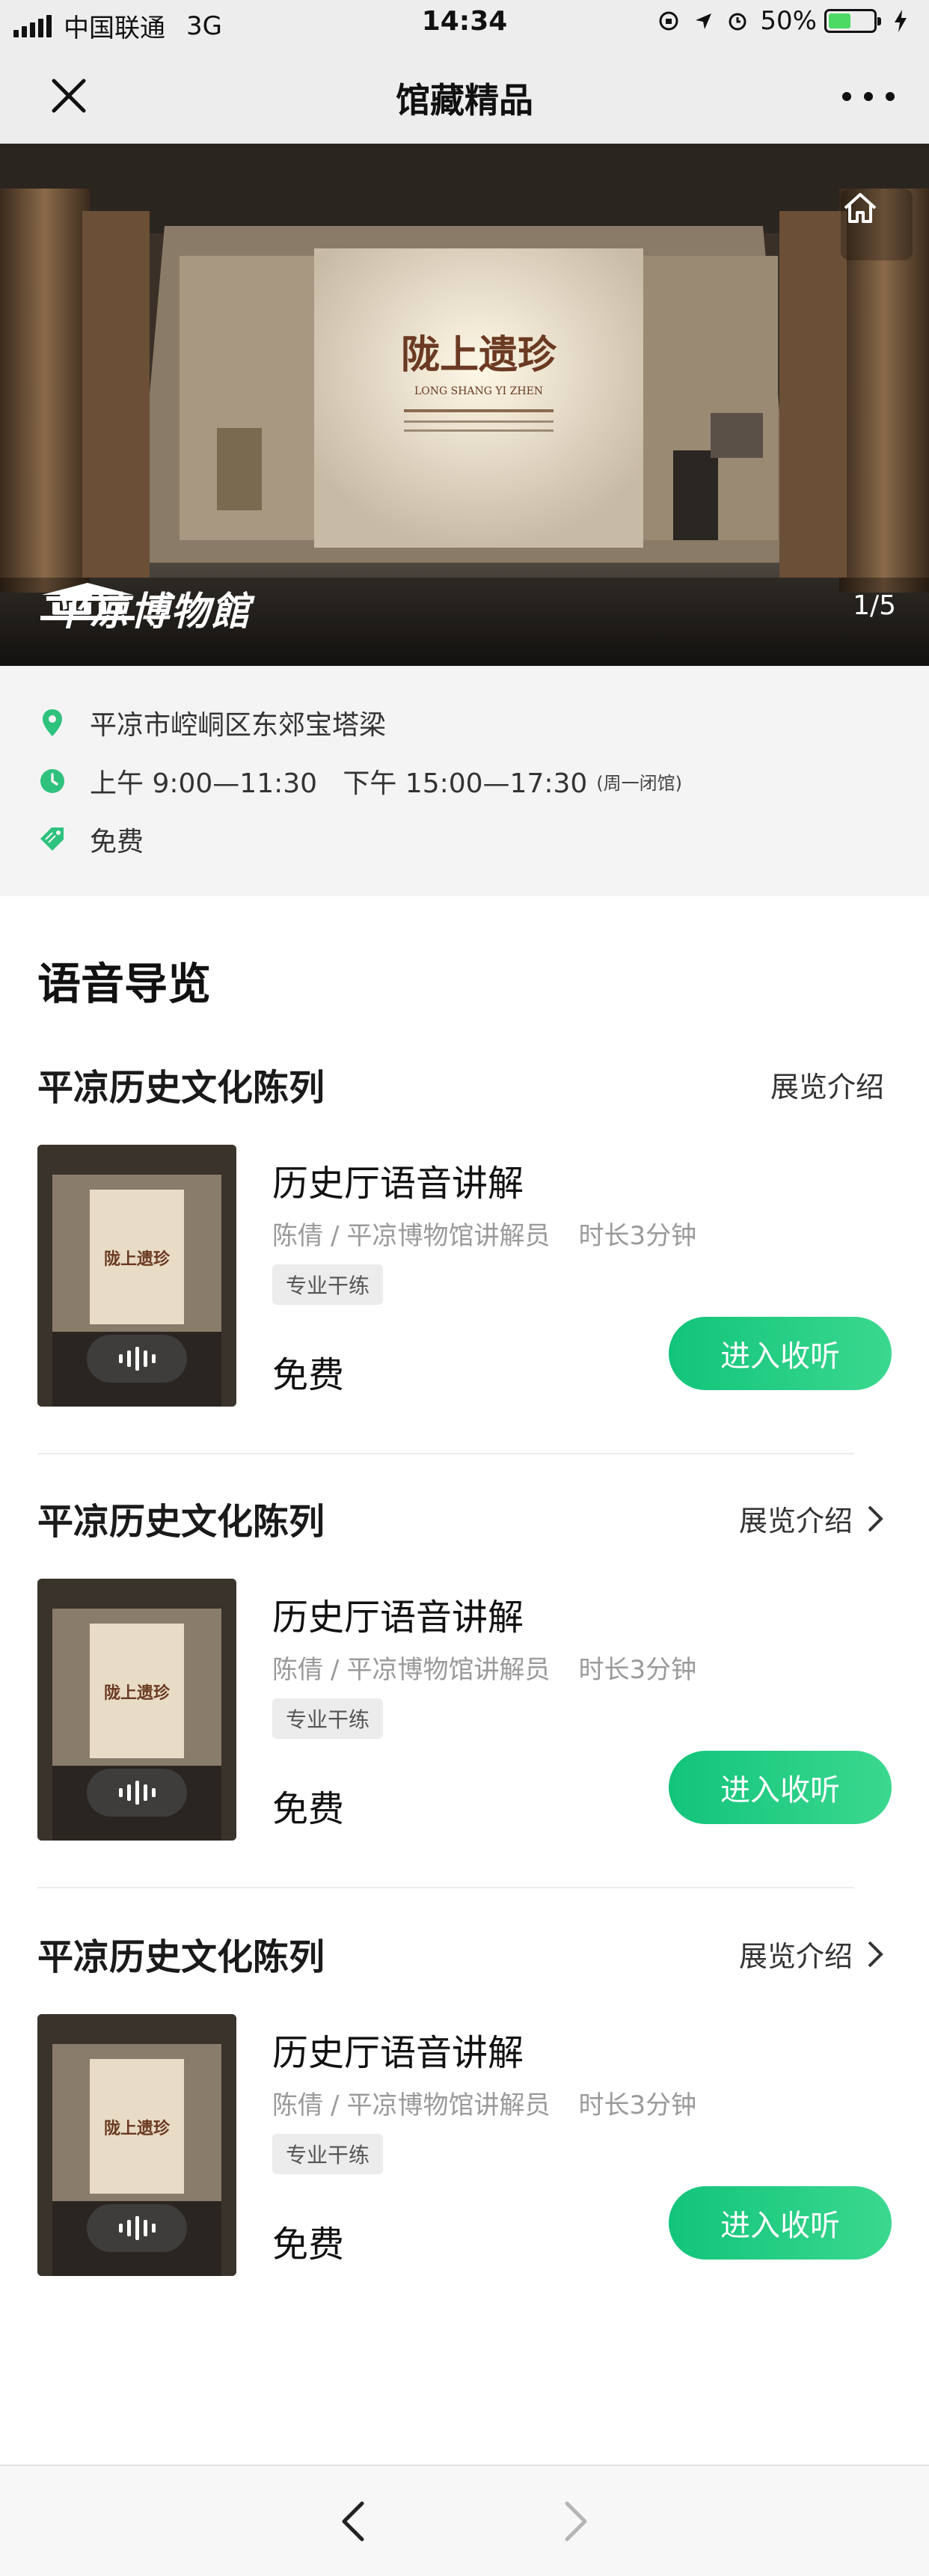  What do you see at coordinates (575, 2522) in the screenshot?
I see `forward-icon` at bounding box center [575, 2522].